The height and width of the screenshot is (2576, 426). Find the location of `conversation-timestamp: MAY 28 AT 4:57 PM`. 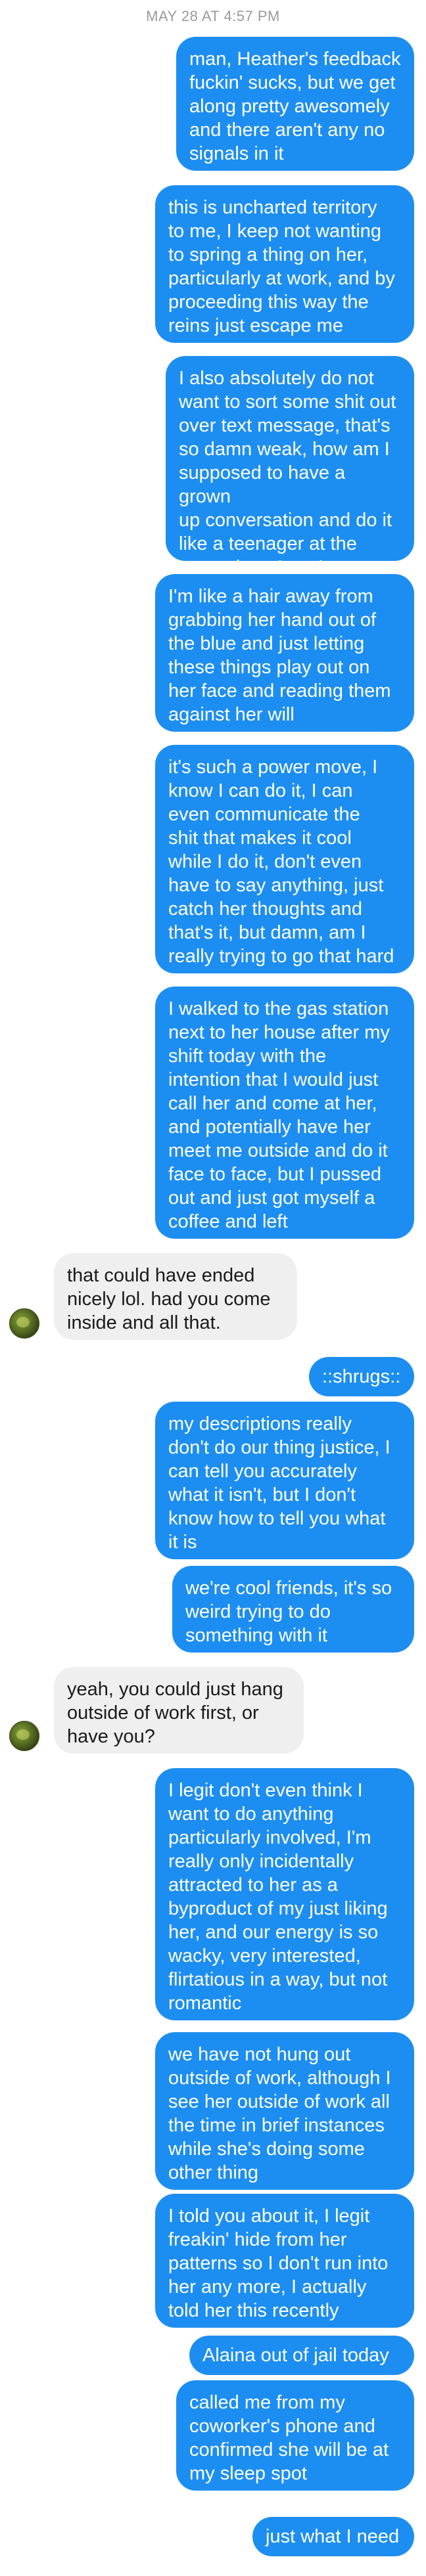

conversation-timestamp: MAY 28 AT 4:57 PM is located at coordinates (213, 16).